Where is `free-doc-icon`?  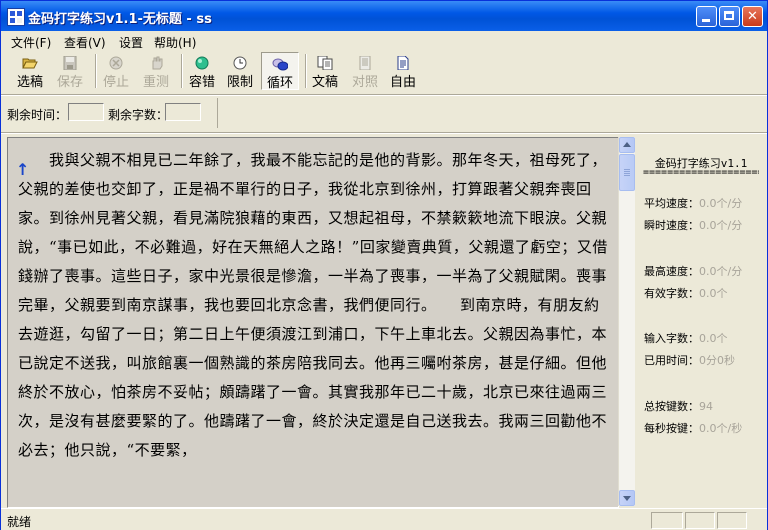 free-doc-icon is located at coordinates (403, 63).